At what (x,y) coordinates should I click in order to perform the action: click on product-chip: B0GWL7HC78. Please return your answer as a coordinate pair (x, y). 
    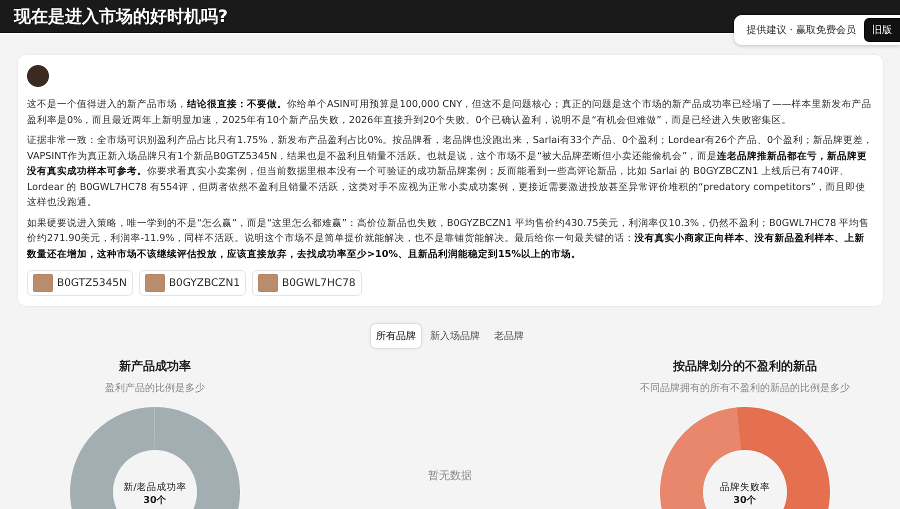
    Looking at the image, I should click on (307, 283).